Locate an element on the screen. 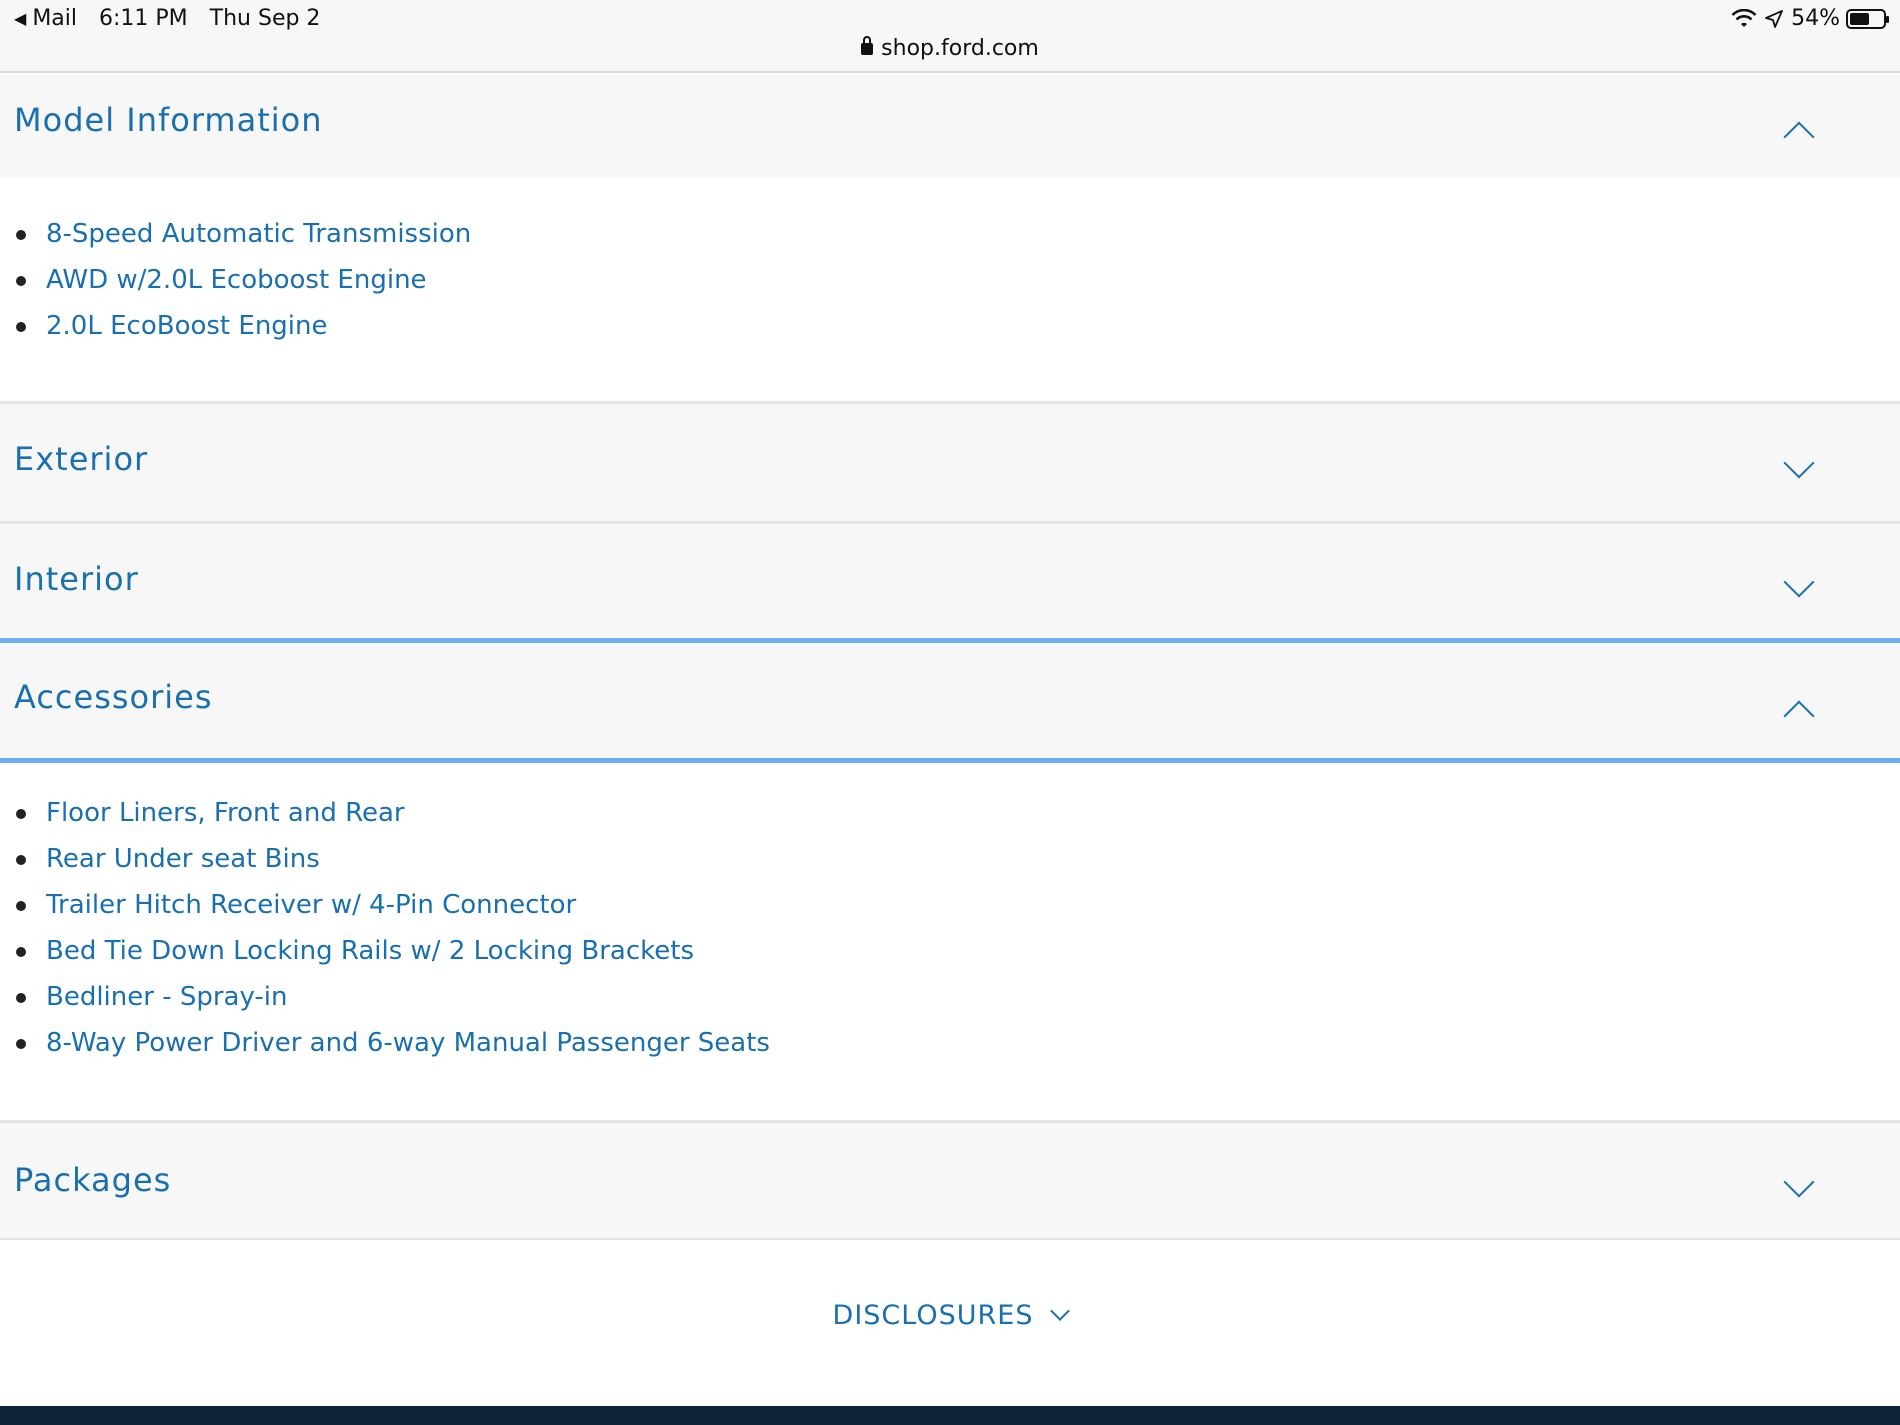 This screenshot has width=1900, height=1425. divider is located at coordinates (950, 1239).